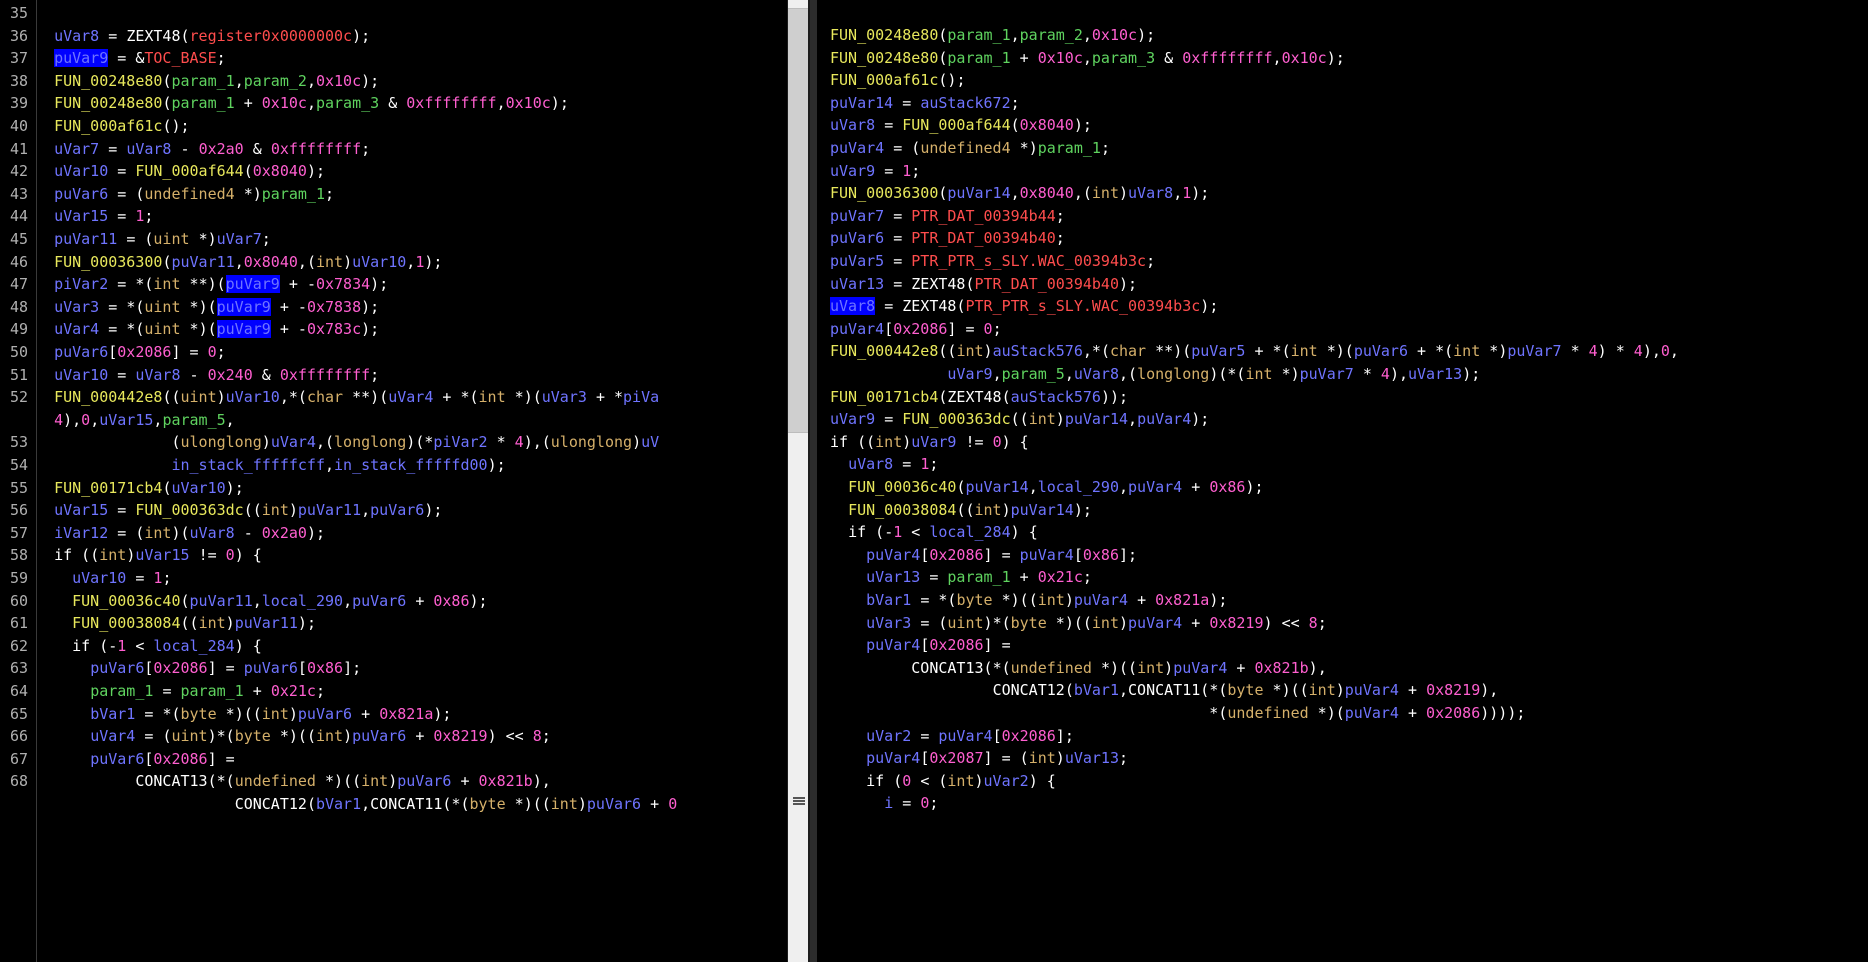 The height and width of the screenshot is (962, 1868). I want to click on left-vertical-scrollbar, so click(798, 481).